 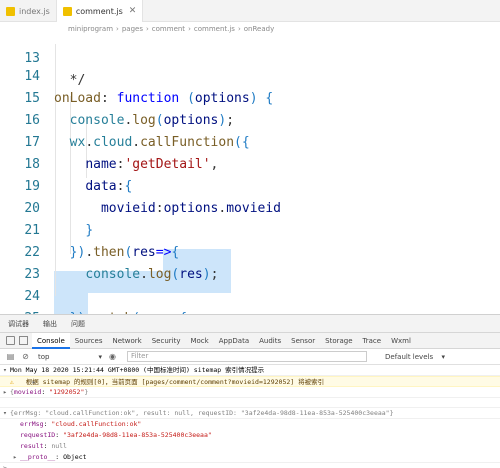 What do you see at coordinates (250, 229) in the screenshot?
I see `code-line: 21 }).then(res=>{` at bounding box center [250, 229].